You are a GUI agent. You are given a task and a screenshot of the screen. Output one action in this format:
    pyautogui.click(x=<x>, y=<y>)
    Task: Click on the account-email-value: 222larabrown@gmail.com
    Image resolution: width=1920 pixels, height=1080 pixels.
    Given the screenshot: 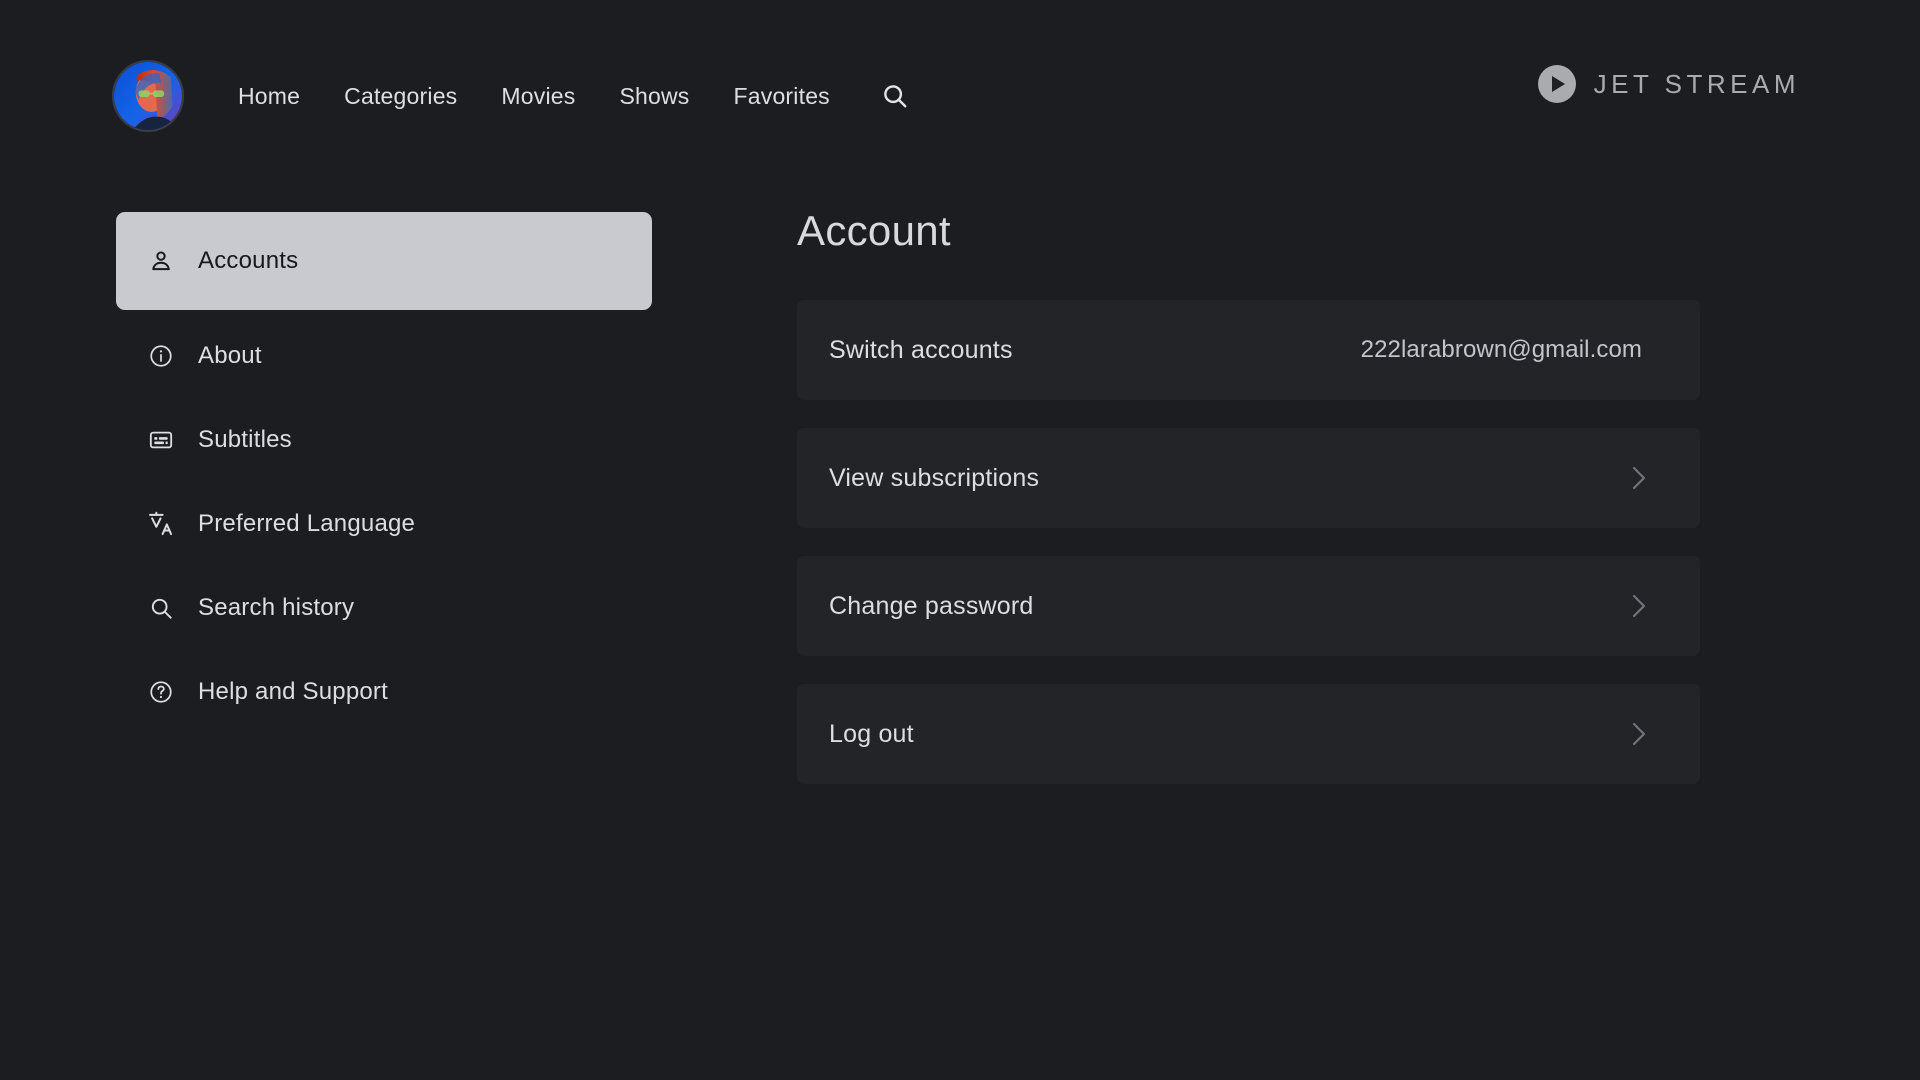 What is the action you would take?
    pyautogui.click(x=1501, y=349)
    